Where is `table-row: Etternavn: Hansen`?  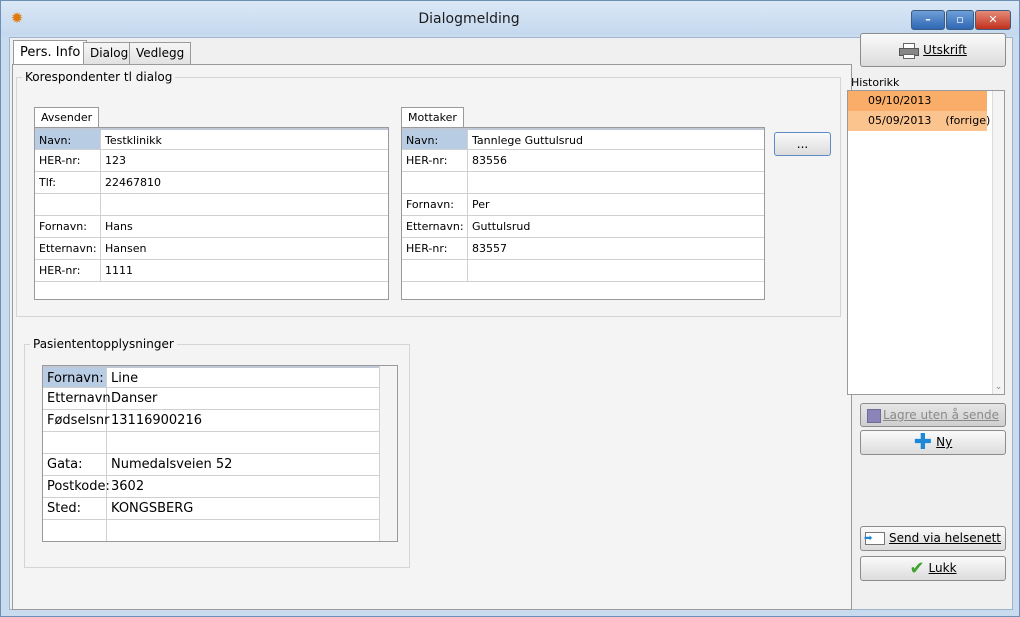
table-row: Etternavn: Hansen is located at coordinates (211, 249).